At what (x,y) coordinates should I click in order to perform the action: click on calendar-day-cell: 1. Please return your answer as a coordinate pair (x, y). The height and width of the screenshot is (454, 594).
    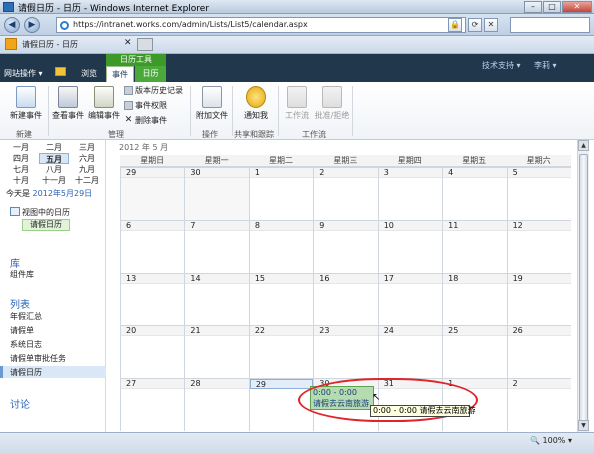
    Looking at the image, I should click on (281, 193).